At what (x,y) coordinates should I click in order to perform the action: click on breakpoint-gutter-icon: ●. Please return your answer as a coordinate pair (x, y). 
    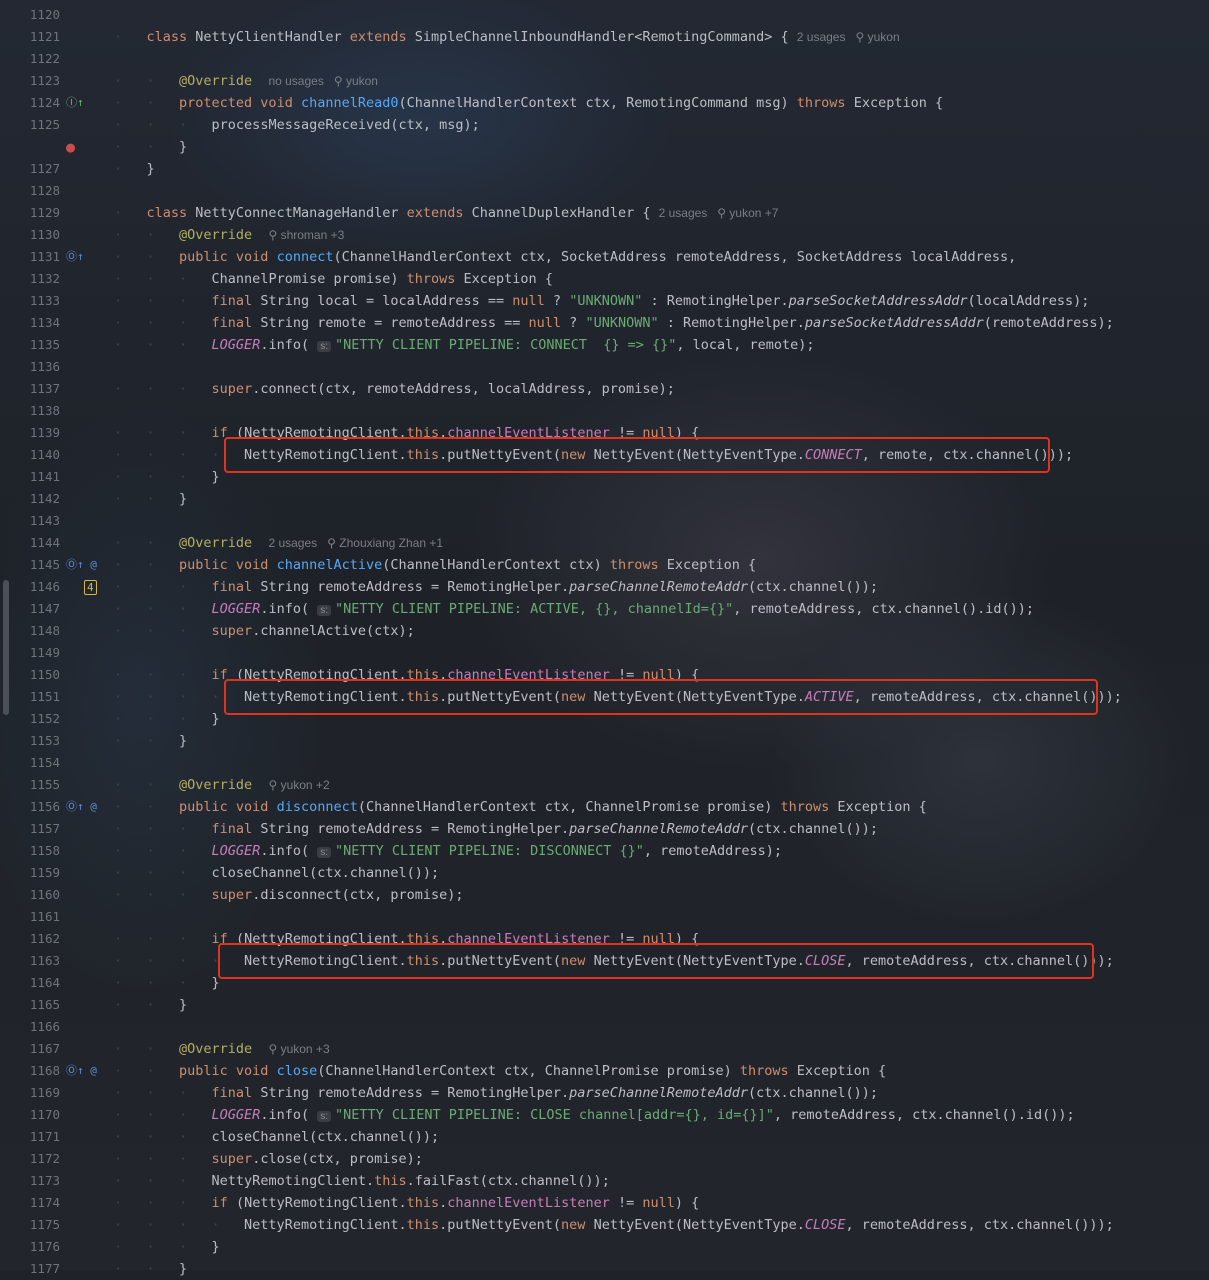
    Looking at the image, I should click on (70, 147).